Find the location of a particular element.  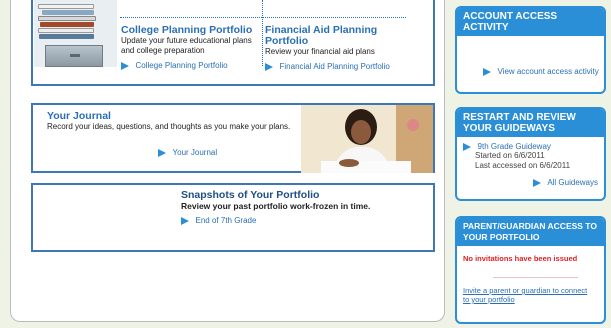

all-guideways-link: All Guideways is located at coordinates (572, 182).